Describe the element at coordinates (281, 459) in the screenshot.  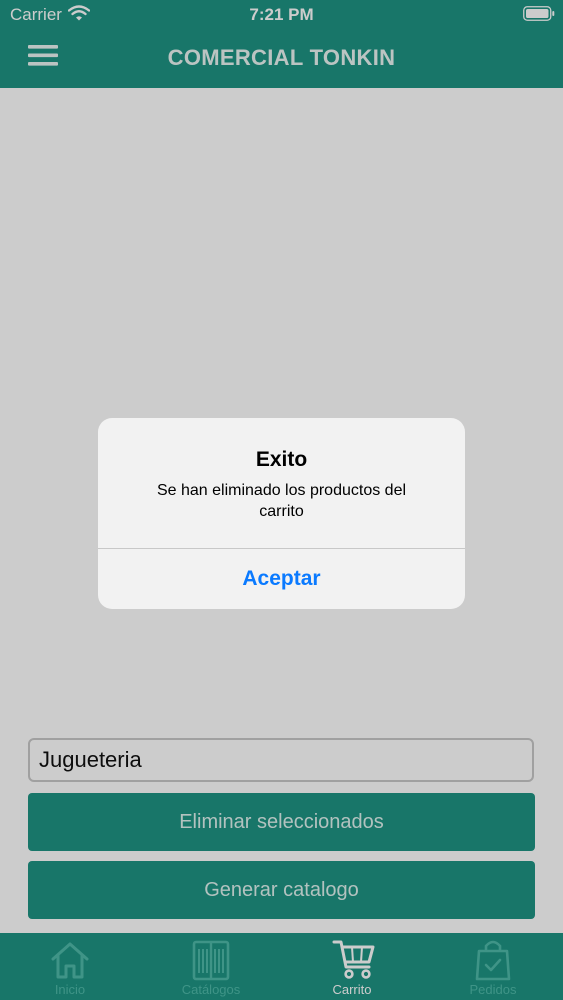
I see `alert-title: Exito` at that location.